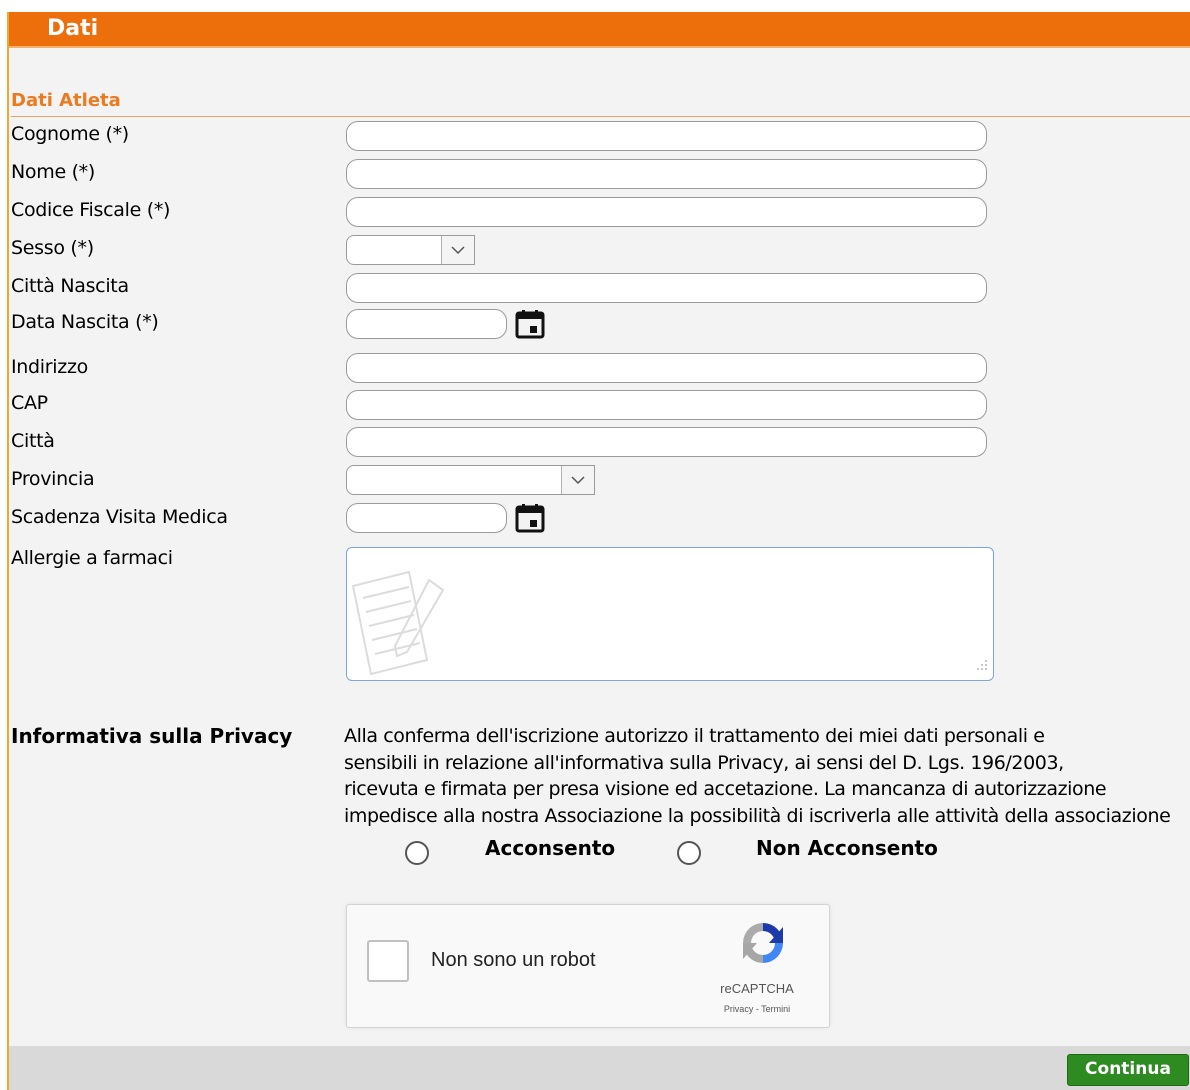  What do you see at coordinates (33, 441) in the screenshot?
I see `citta-label: Città` at bounding box center [33, 441].